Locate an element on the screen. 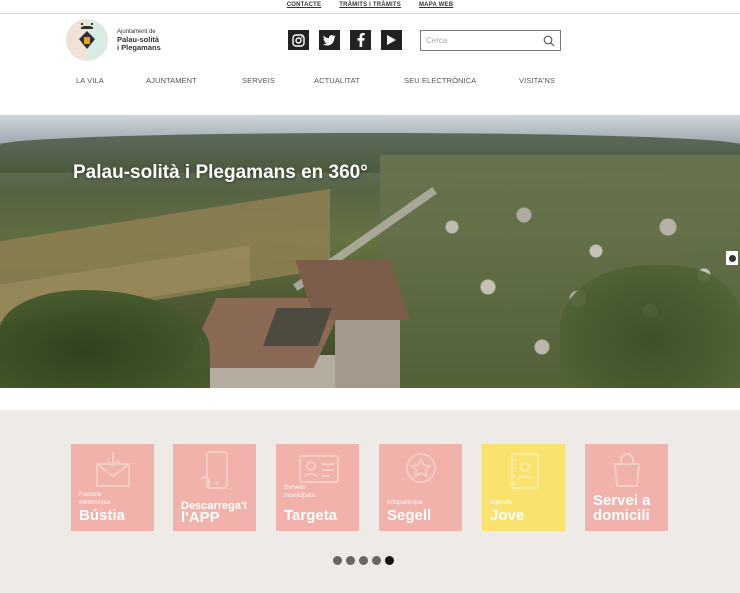 The image size is (740, 593). carousel-dot-active is located at coordinates (389, 560).